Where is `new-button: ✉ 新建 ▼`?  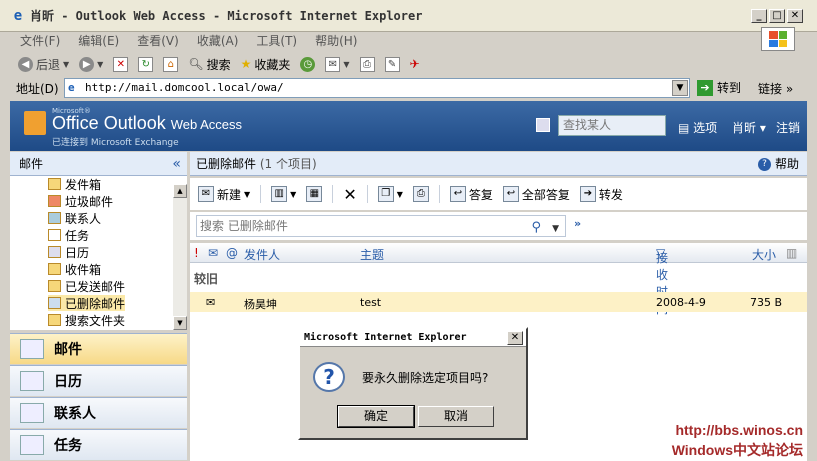
new-button: ✉ 新建 ▼ is located at coordinates (224, 194).